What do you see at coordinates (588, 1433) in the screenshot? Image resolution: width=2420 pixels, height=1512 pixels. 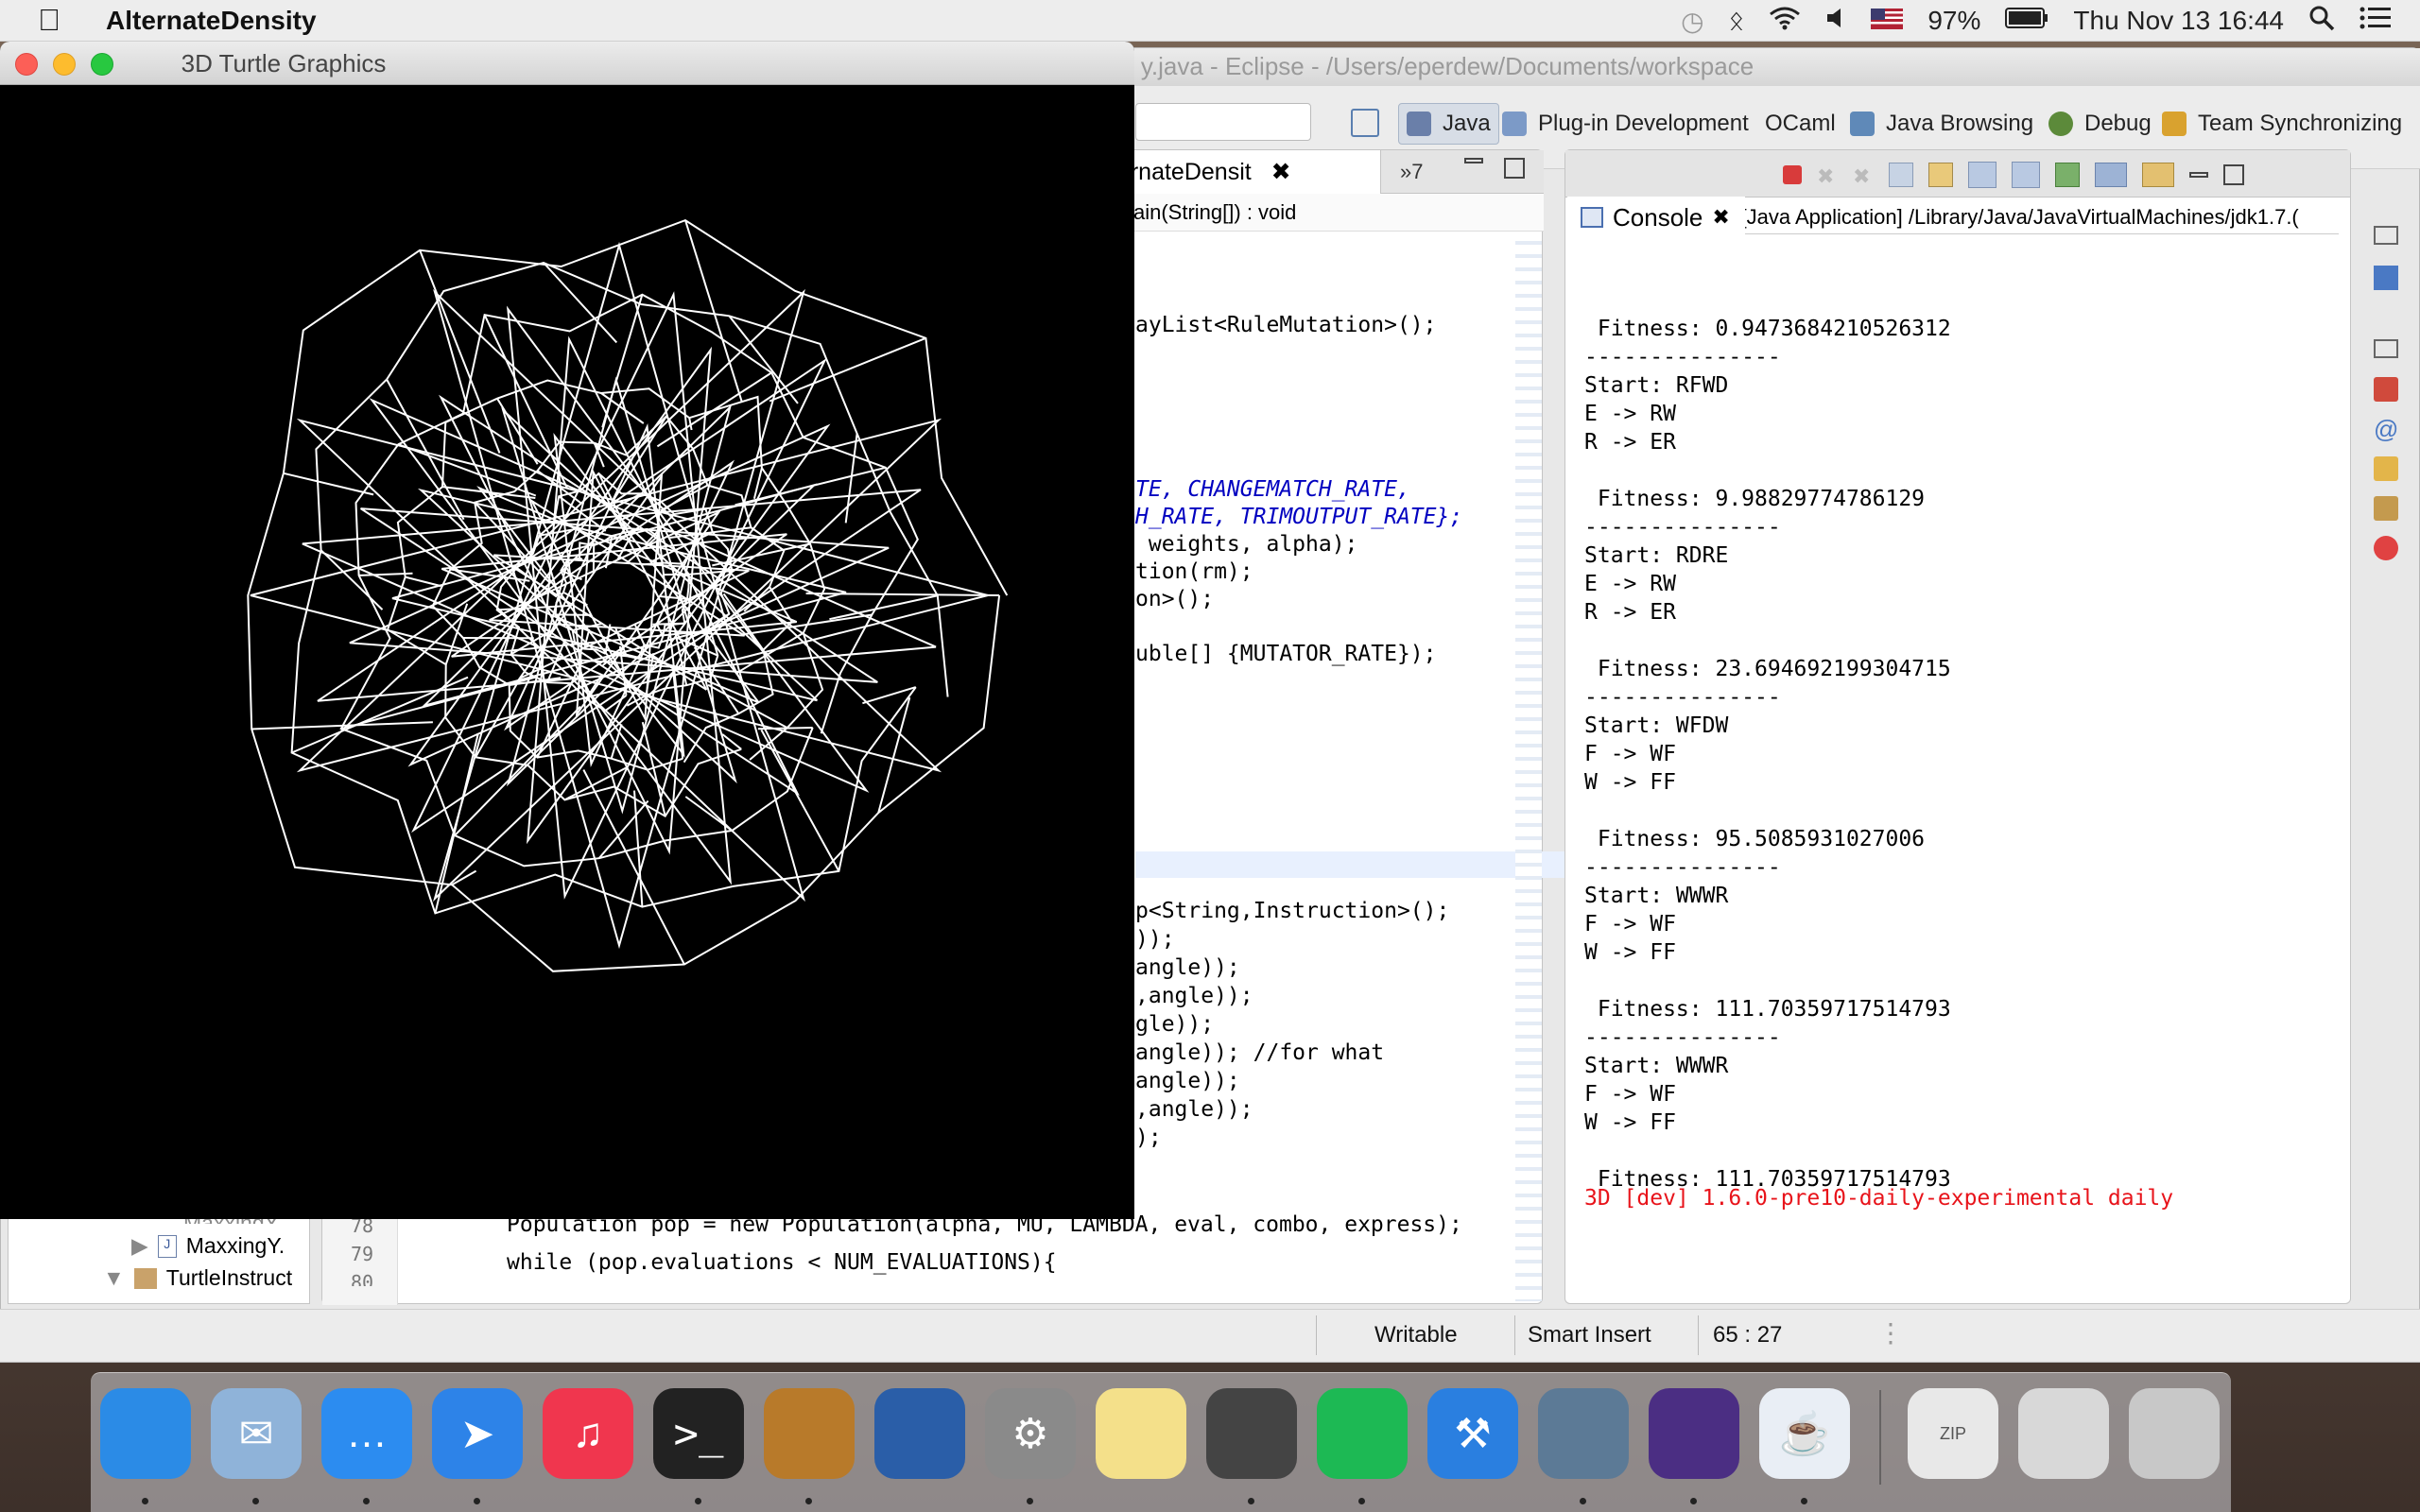 I see `itunes-icon: ♫` at bounding box center [588, 1433].